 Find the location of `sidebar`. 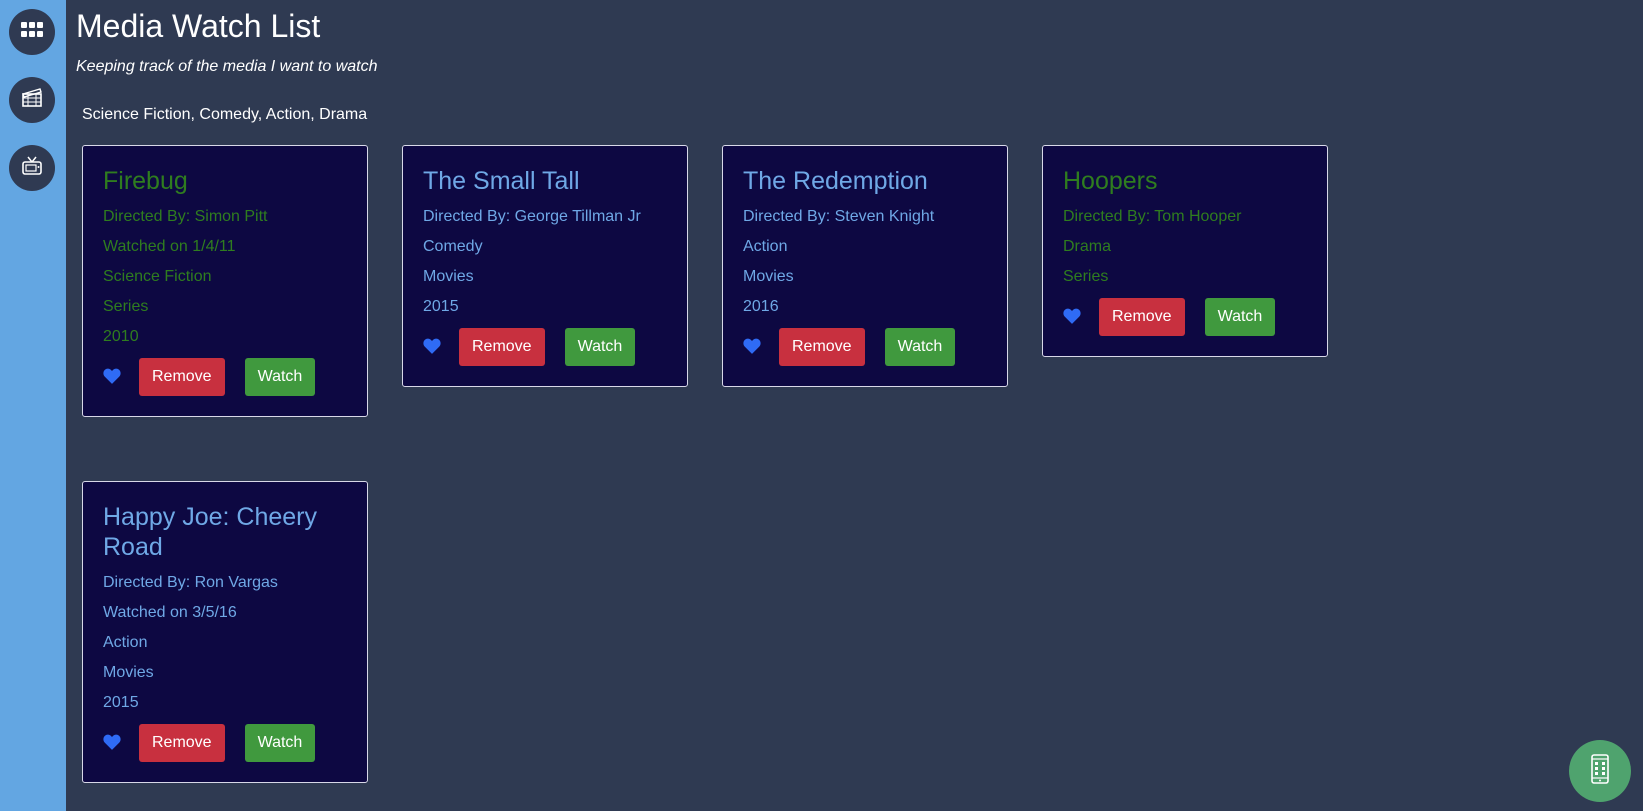

sidebar is located at coordinates (33, 405).